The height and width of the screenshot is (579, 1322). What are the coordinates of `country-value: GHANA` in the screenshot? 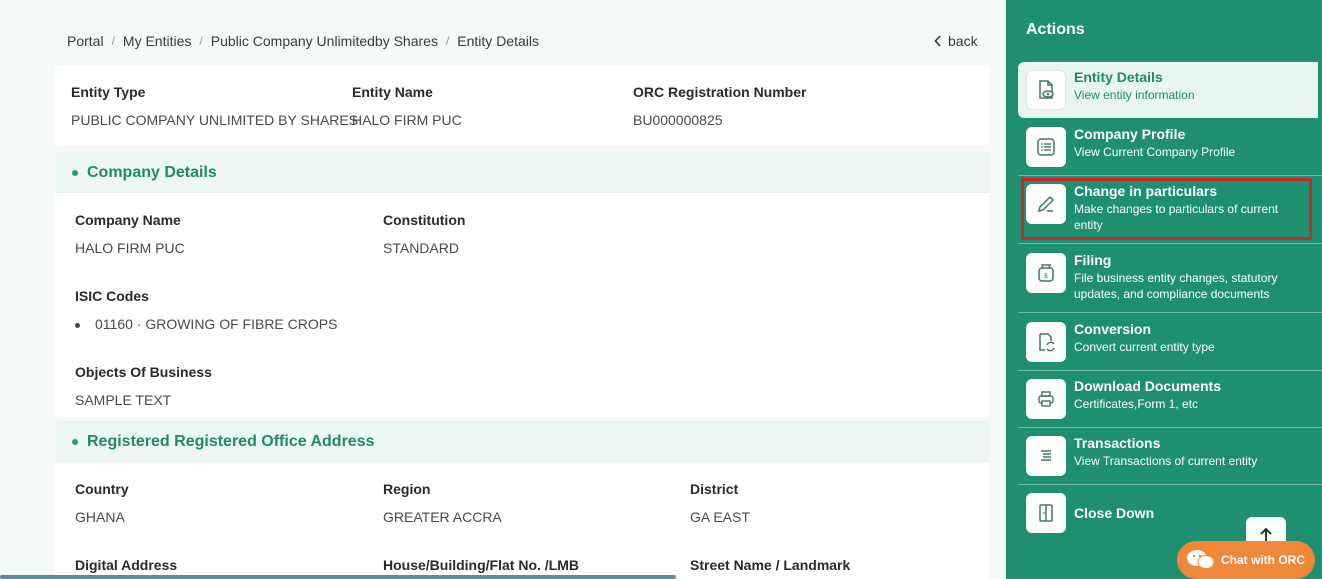 It's located at (100, 517).